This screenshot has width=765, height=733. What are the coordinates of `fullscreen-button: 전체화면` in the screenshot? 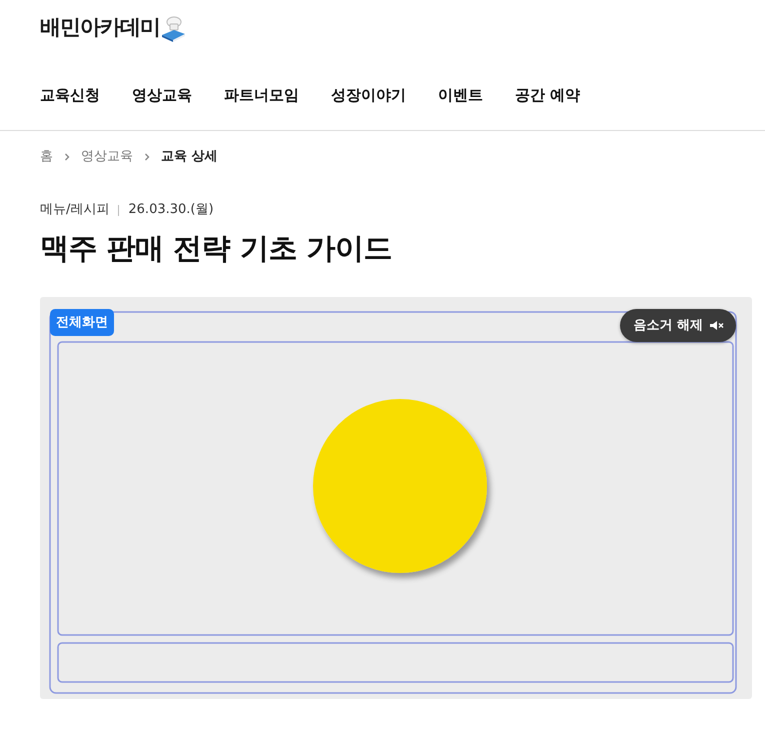 It's located at (82, 322).